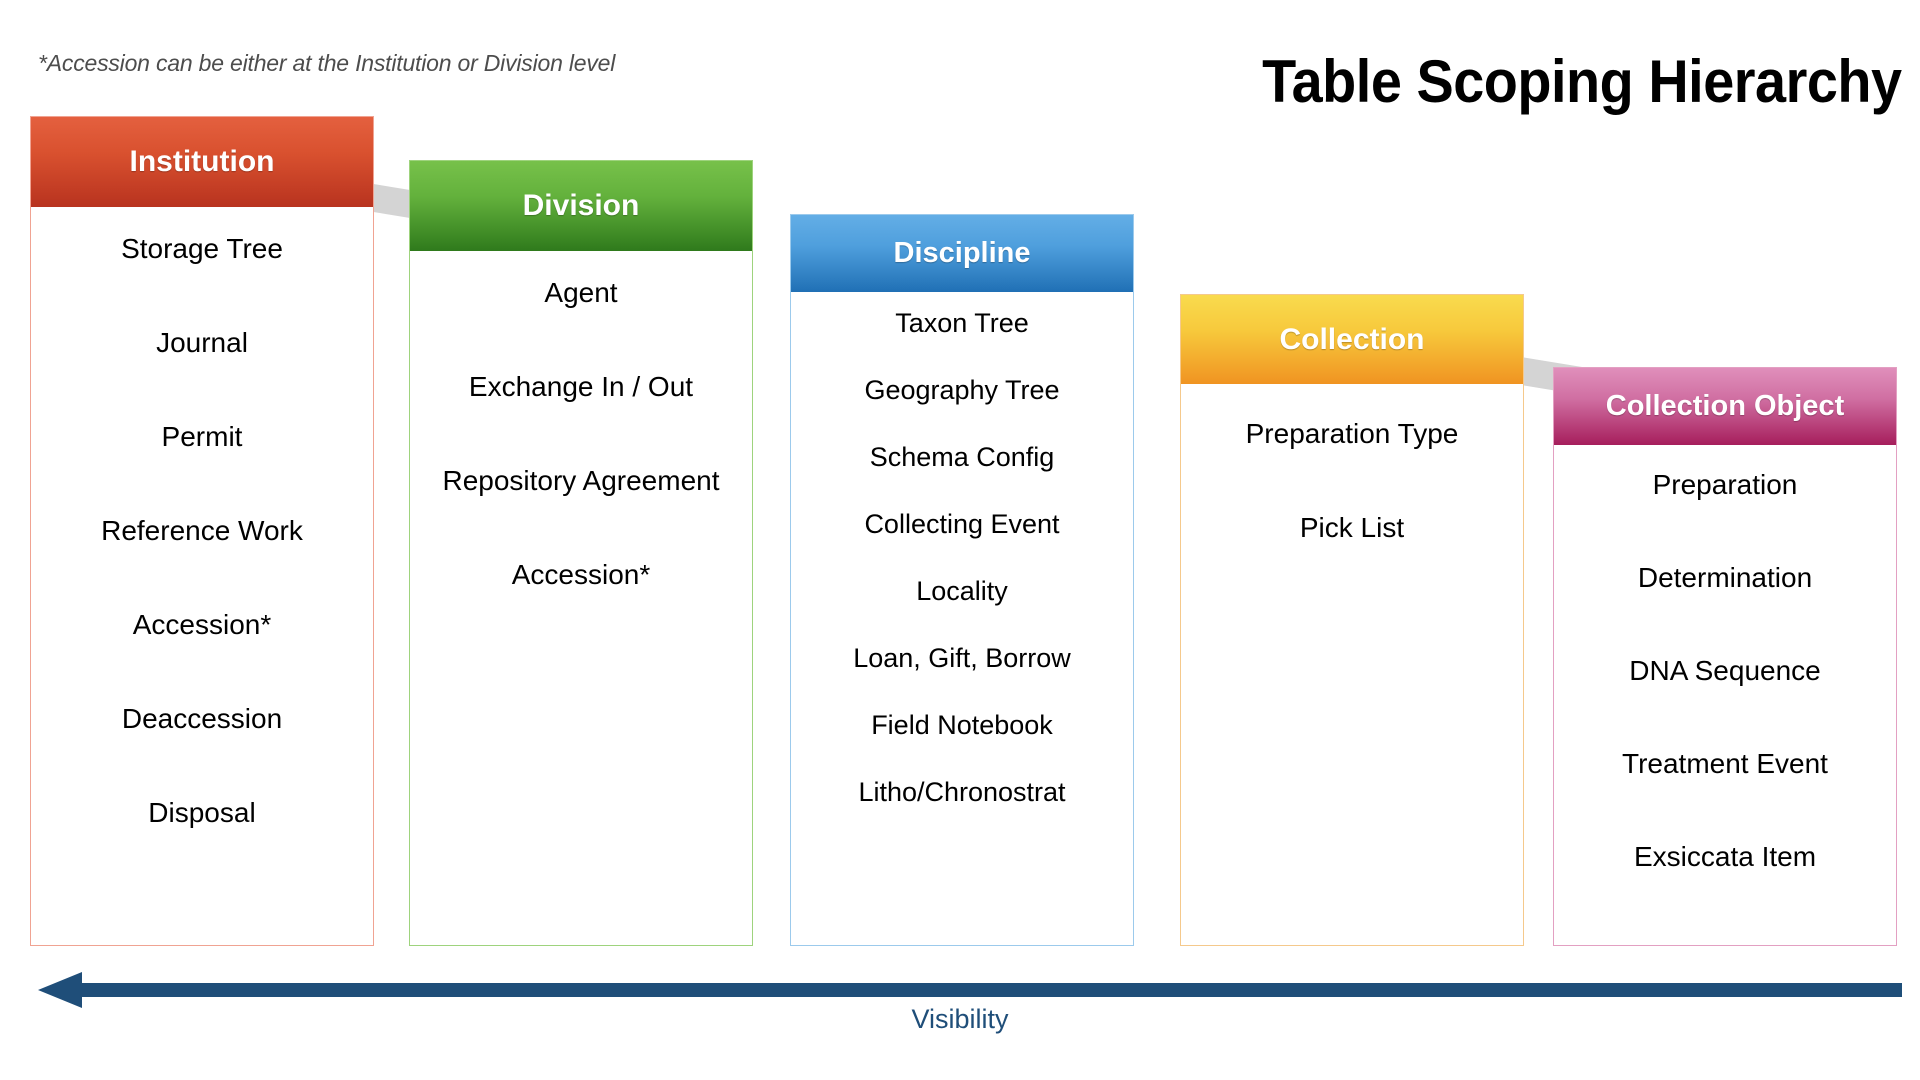  What do you see at coordinates (1725, 764) in the screenshot?
I see `list-item: Treatment Event` at bounding box center [1725, 764].